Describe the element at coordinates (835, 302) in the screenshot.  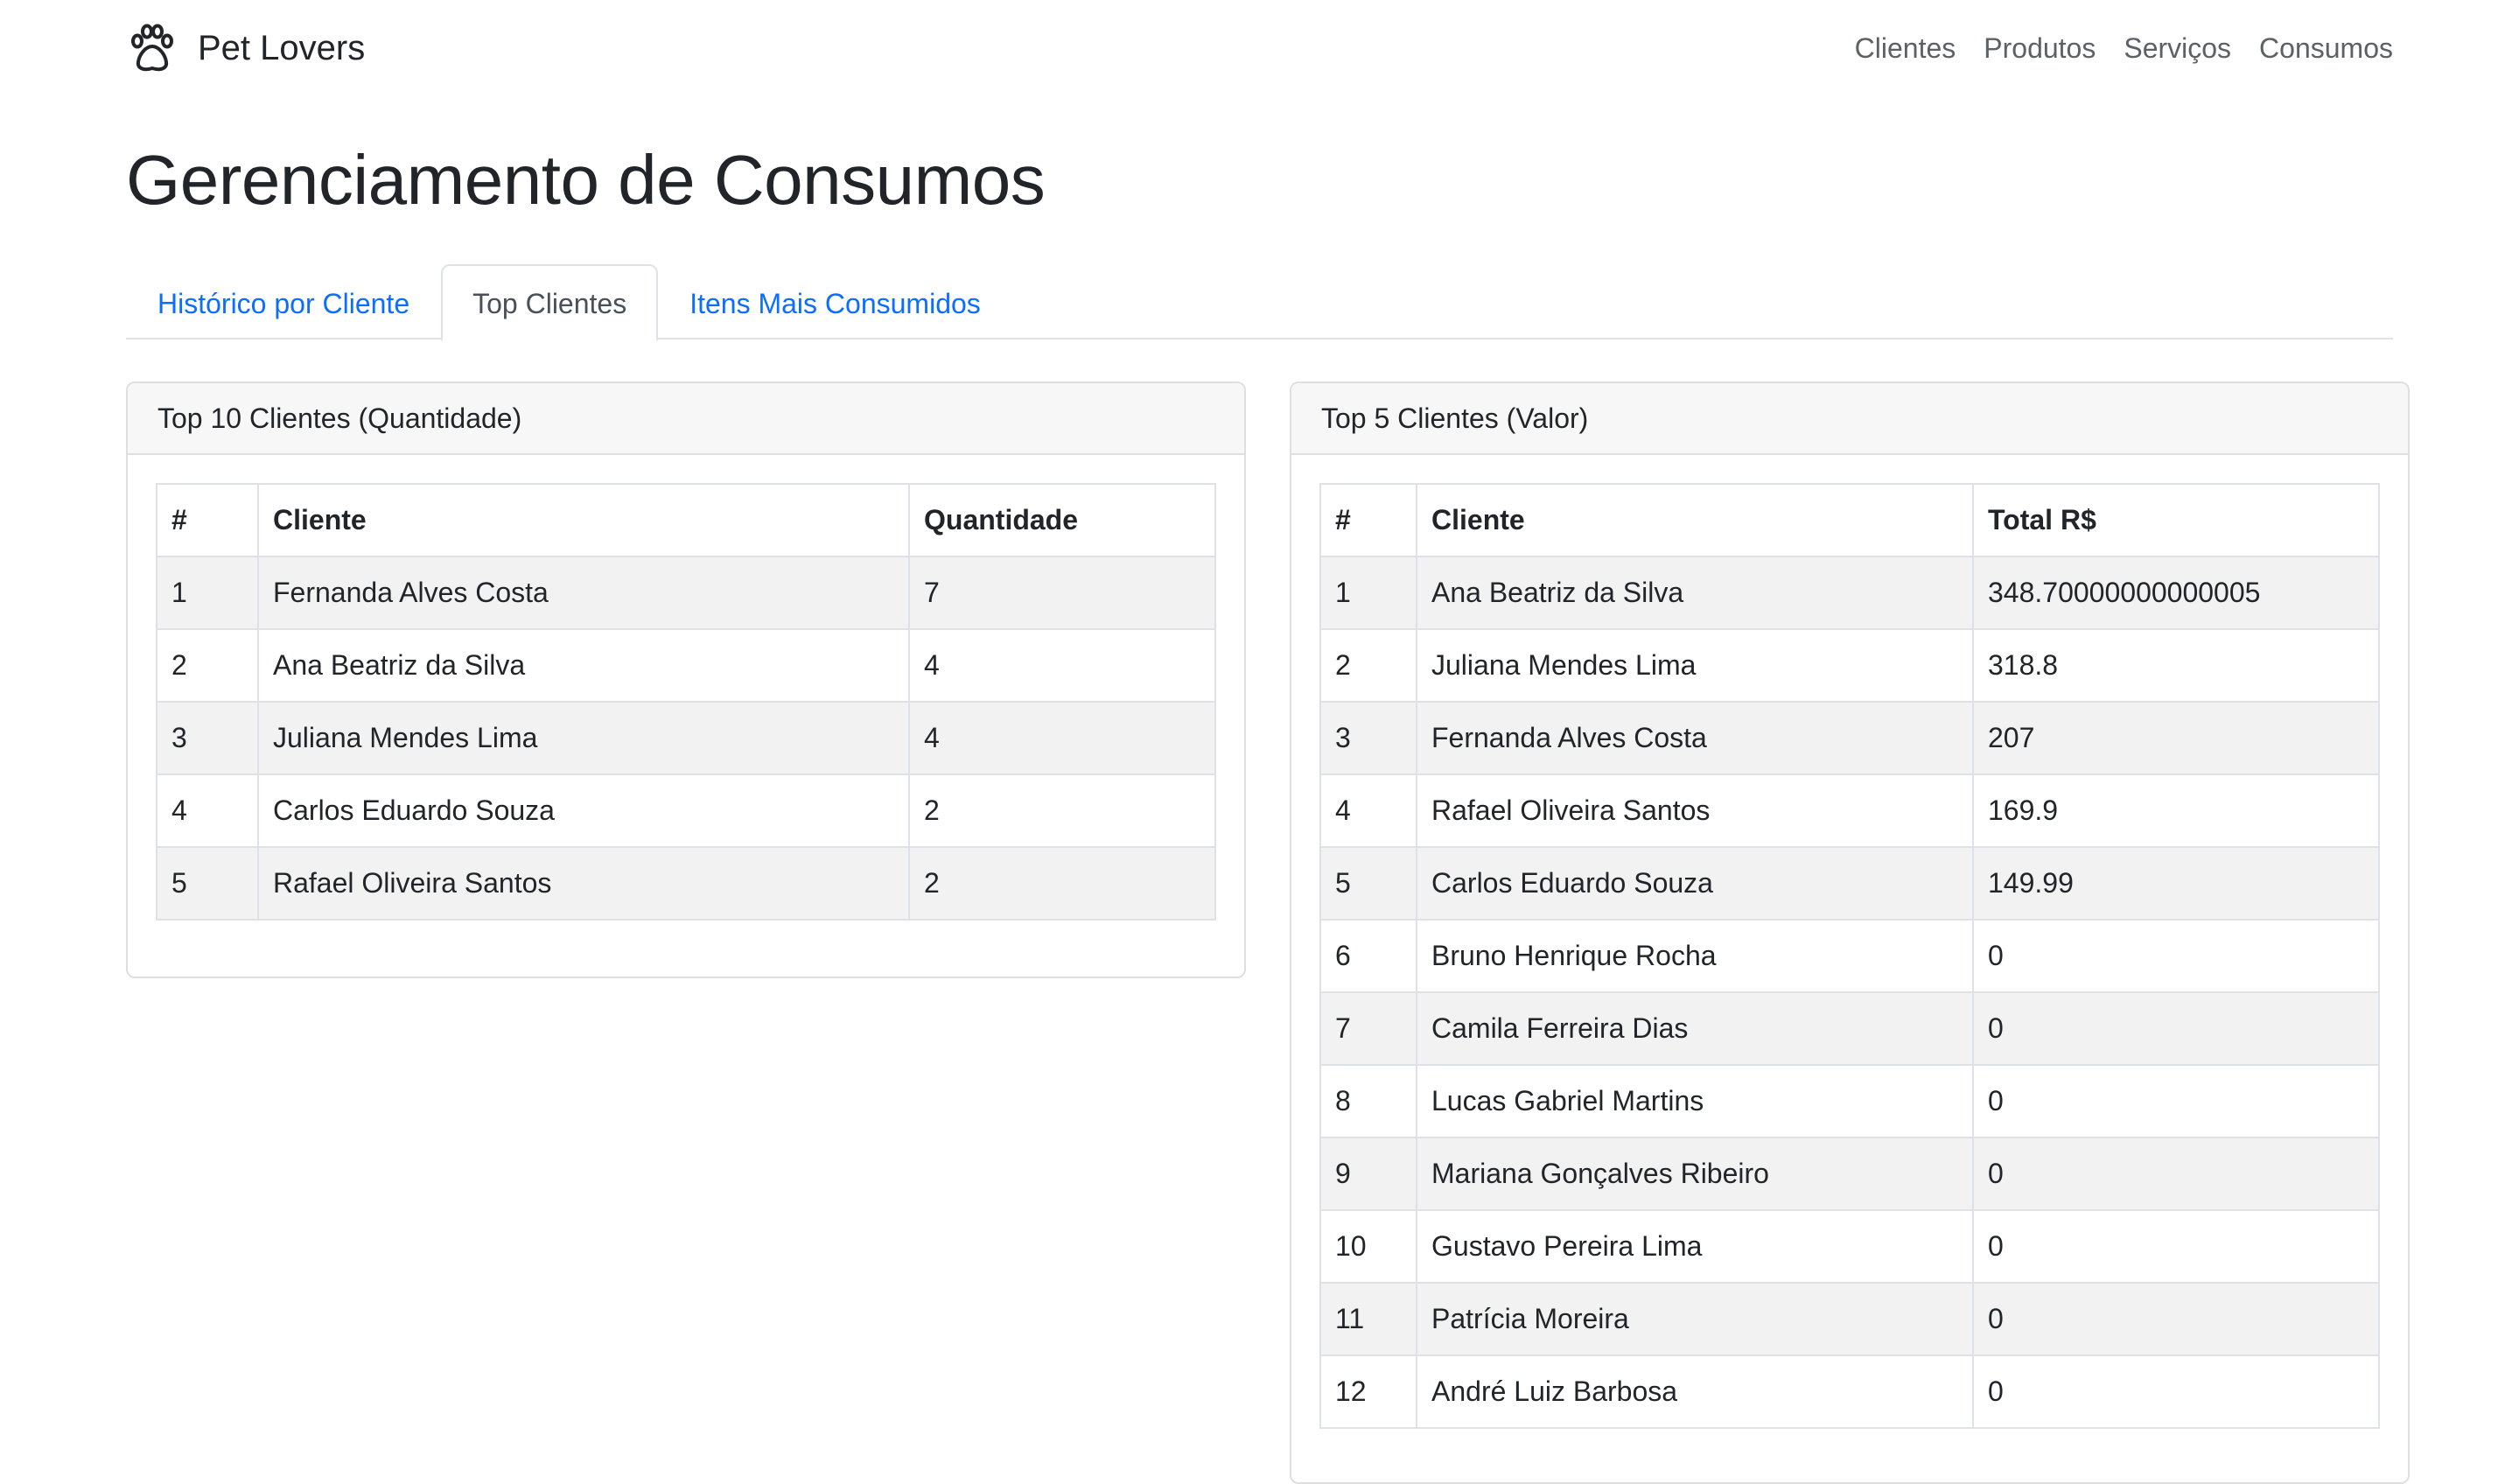
I see `tab-itens-mais-consumidos: Itens Mais Consumidos` at that location.